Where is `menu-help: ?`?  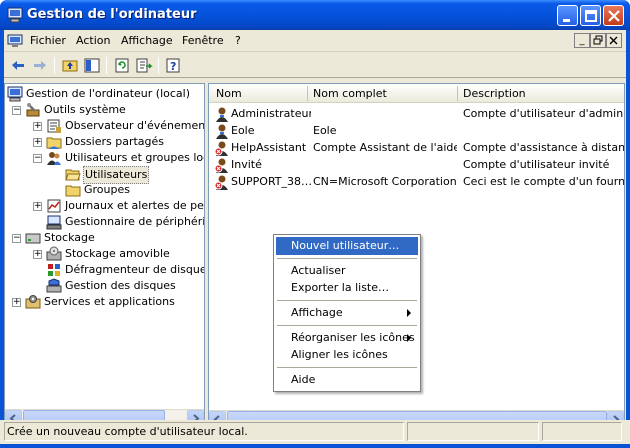
menu-help: ? is located at coordinates (238, 40).